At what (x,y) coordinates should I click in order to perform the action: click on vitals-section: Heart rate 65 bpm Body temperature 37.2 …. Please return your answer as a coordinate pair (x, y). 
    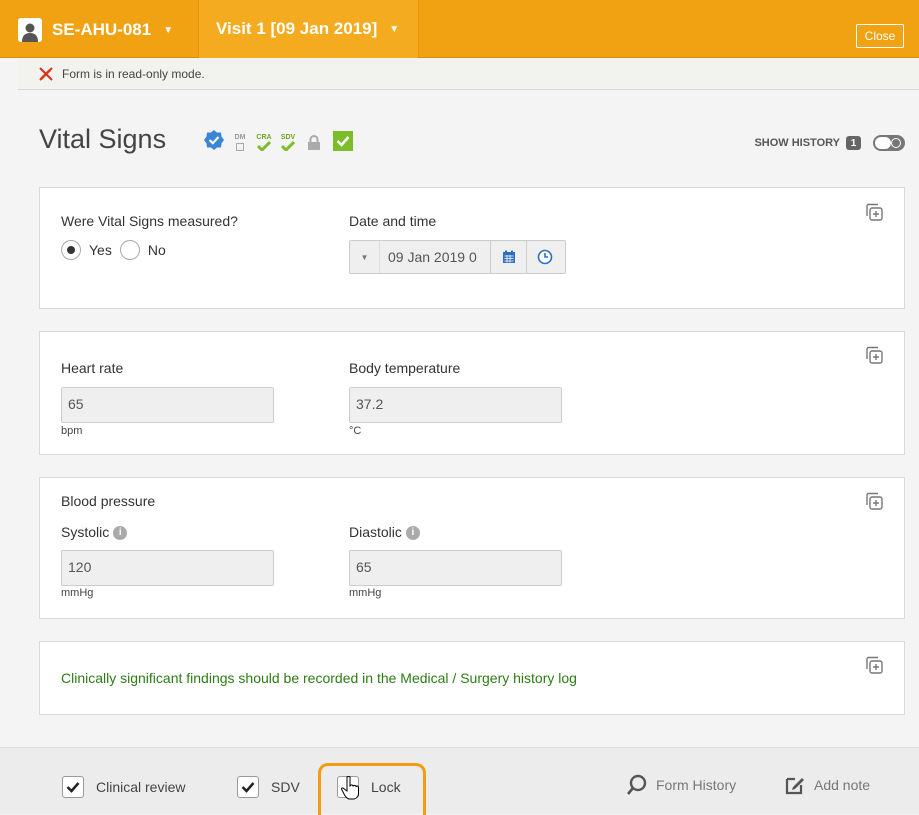
    Looking at the image, I should click on (472, 393).